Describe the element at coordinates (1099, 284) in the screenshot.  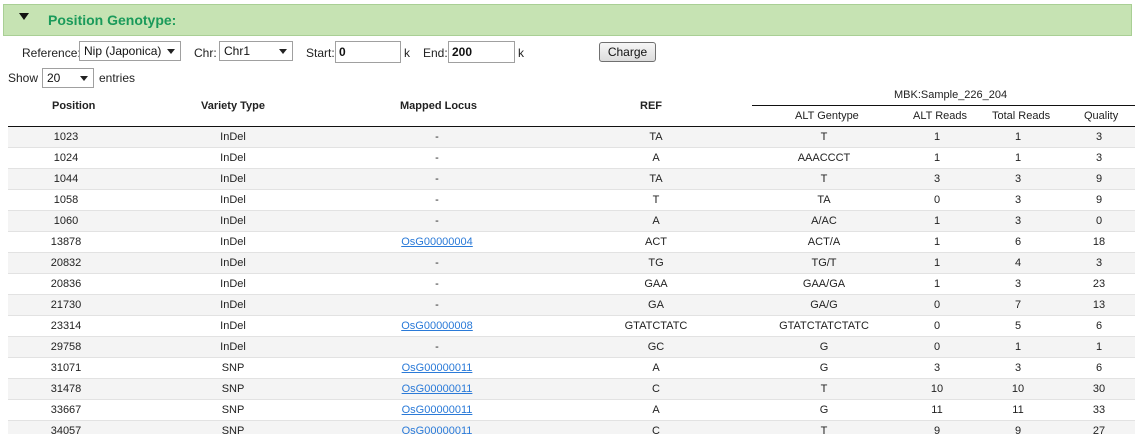
I see `cell-quality: 23` at that location.